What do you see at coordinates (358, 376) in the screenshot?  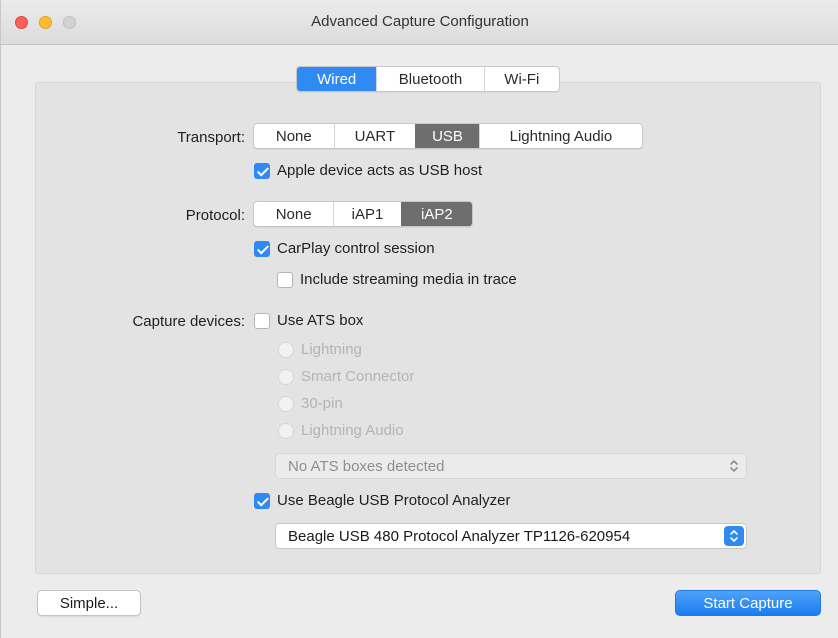 I see `ats-port-label-smart-connector: Smart Connector` at bounding box center [358, 376].